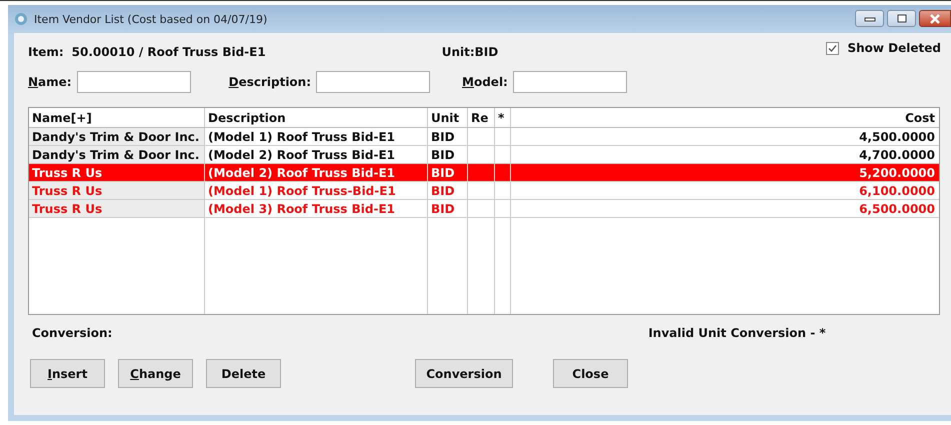 Image resolution: width=951 pixels, height=425 pixels. I want to click on minimize-icon, so click(870, 19).